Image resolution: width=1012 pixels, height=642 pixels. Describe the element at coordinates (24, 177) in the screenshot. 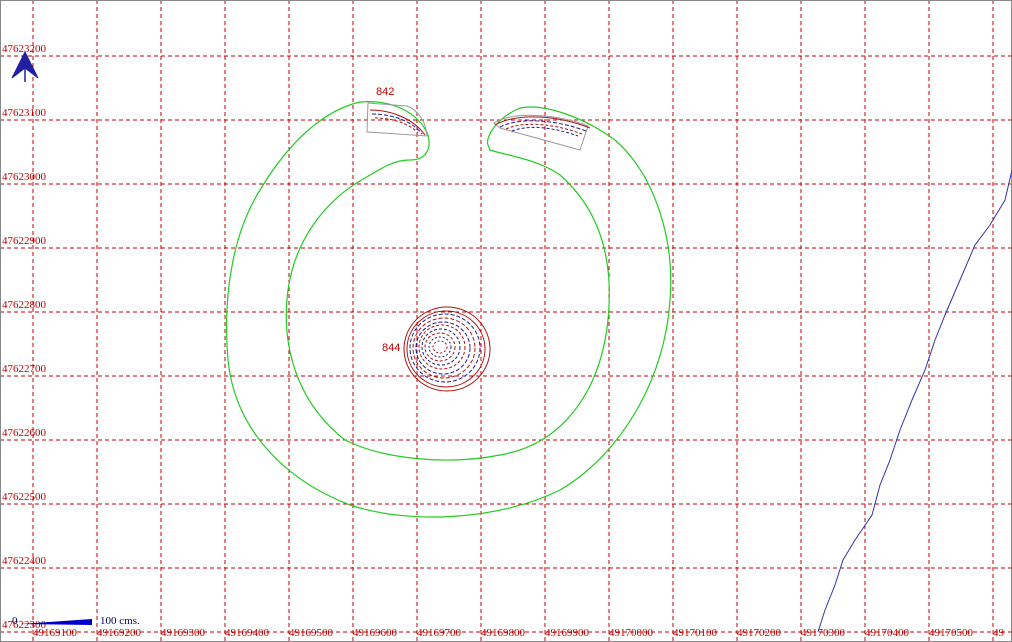

I see `y-tick-label: 47623000` at that location.